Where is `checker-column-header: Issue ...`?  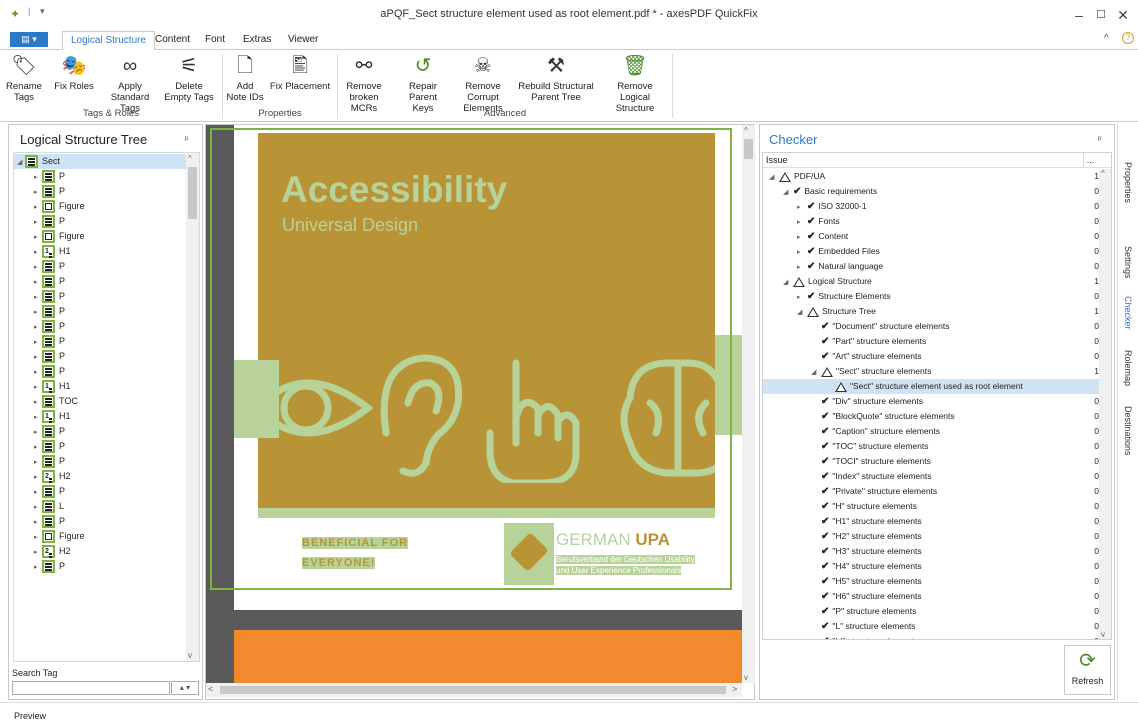
checker-column-header: Issue ... is located at coordinates (937, 160).